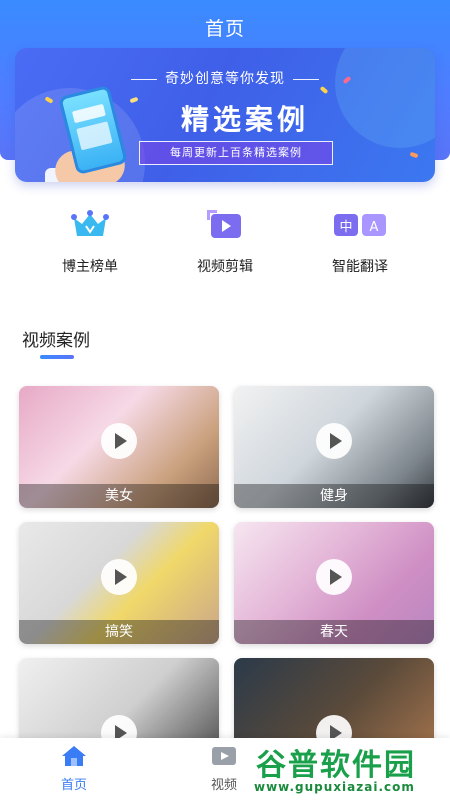  Describe the element at coordinates (374, 227) in the screenshot. I see `svg-text: A` at that location.